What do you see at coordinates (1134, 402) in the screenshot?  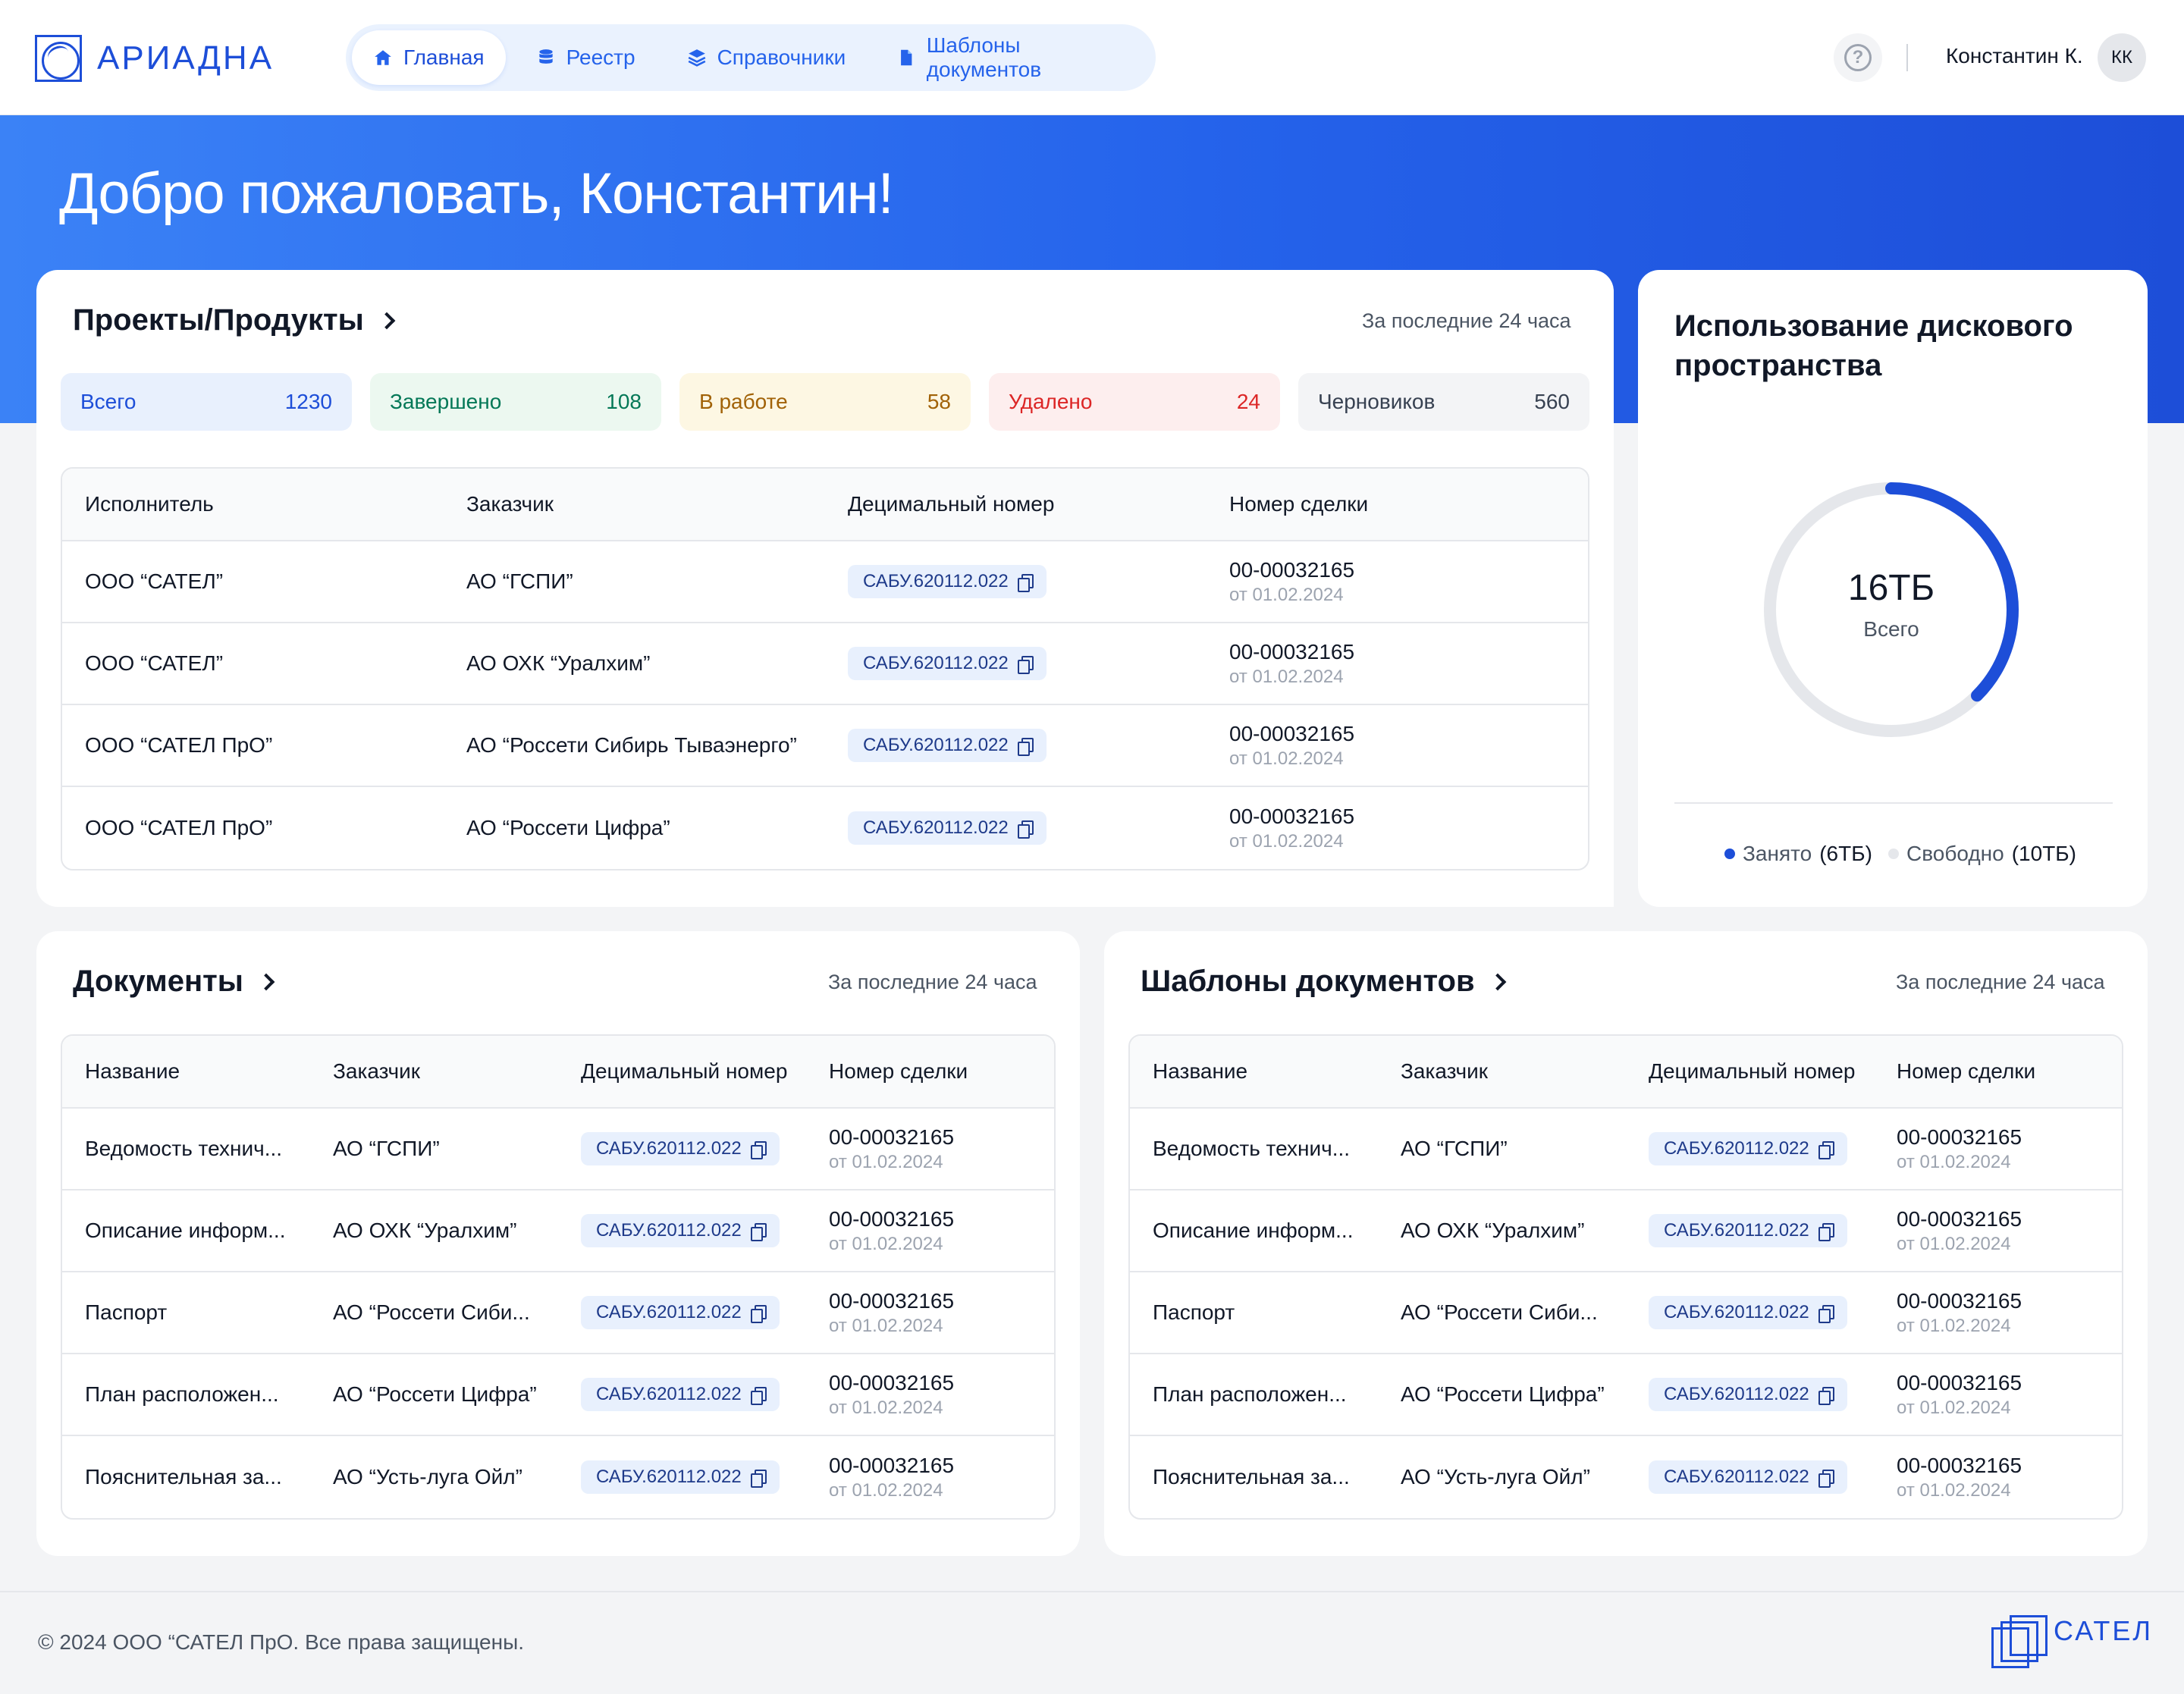 I see `stat-deleted: Удалено 24` at bounding box center [1134, 402].